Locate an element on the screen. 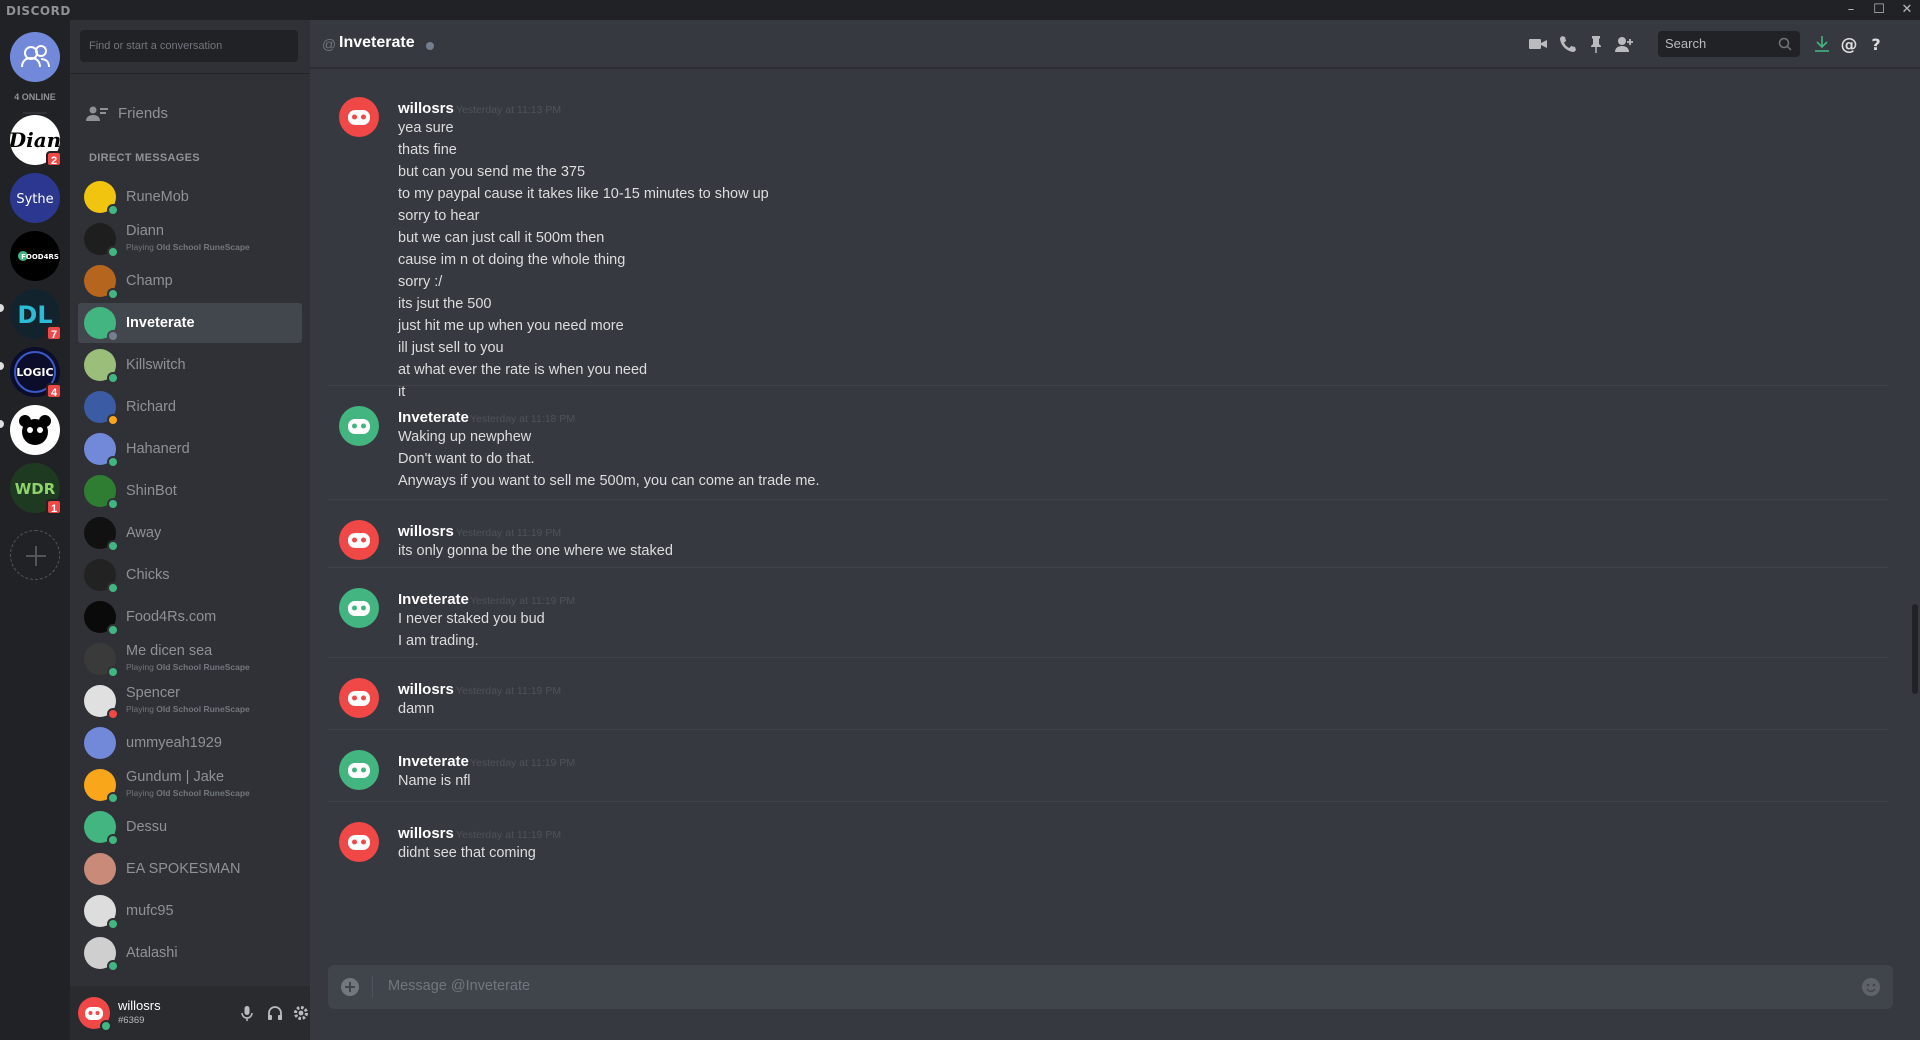 This screenshot has height=1040, width=1920. dm-item: Away is located at coordinates (190, 533).